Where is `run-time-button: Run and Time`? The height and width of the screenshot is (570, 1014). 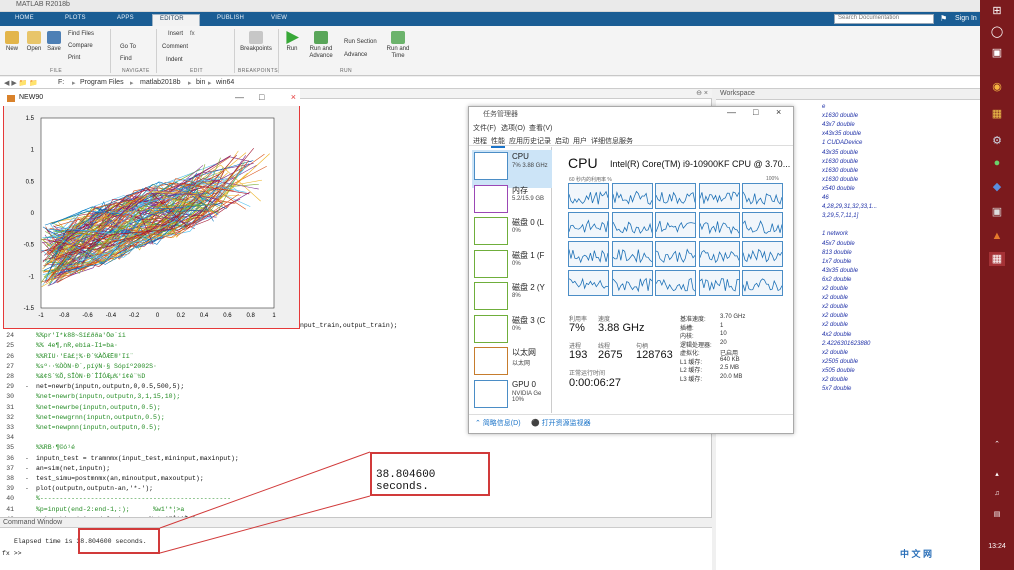
run-time-button: Run and Time is located at coordinates (398, 45).